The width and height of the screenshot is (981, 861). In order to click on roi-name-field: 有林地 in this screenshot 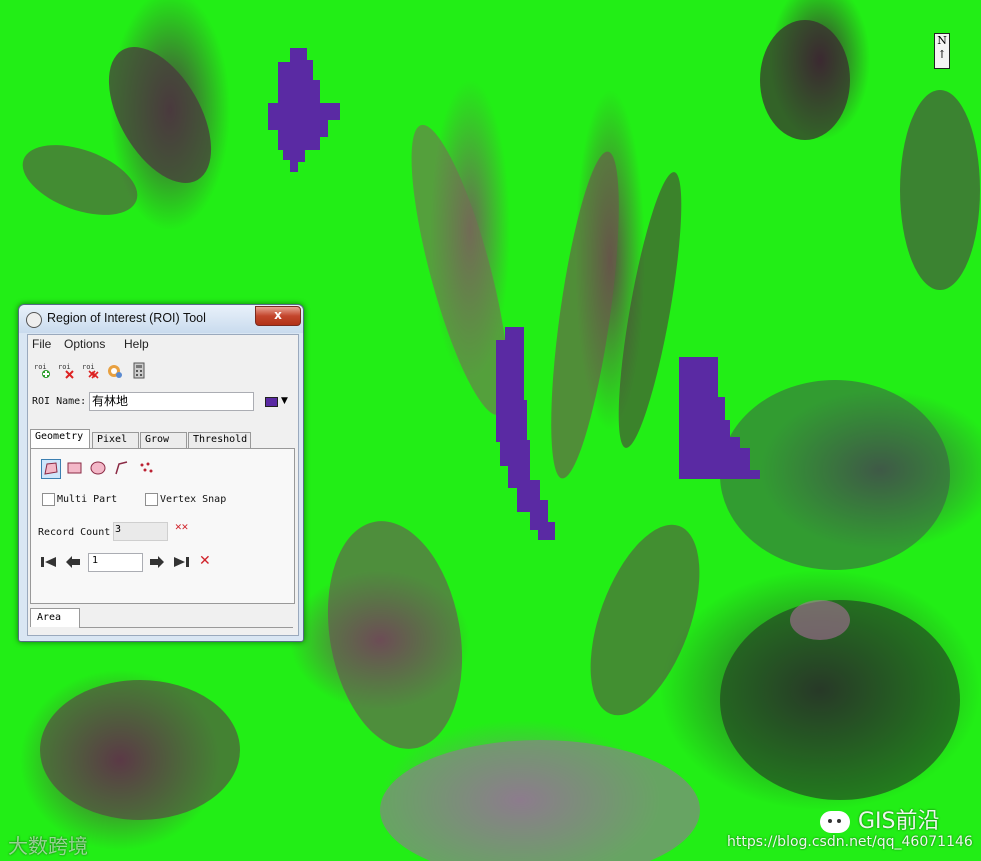, I will do `click(171, 401)`.